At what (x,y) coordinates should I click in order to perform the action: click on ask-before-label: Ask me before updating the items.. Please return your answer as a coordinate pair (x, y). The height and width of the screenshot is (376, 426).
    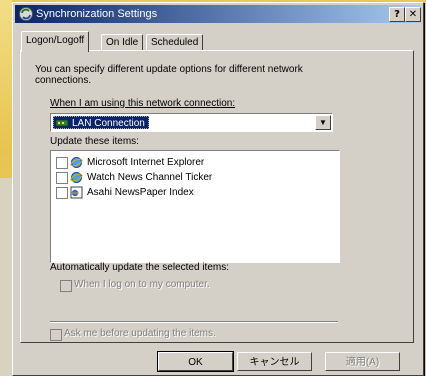
    Looking at the image, I should click on (140, 333).